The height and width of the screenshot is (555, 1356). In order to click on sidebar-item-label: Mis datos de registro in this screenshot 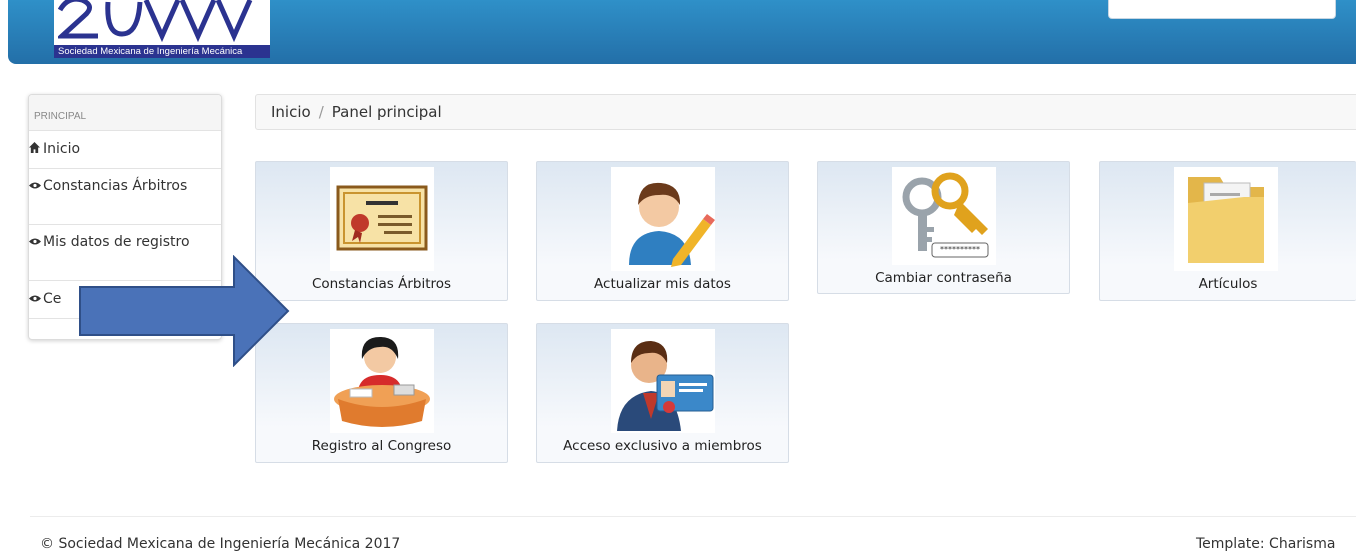, I will do `click(116, 242)`.